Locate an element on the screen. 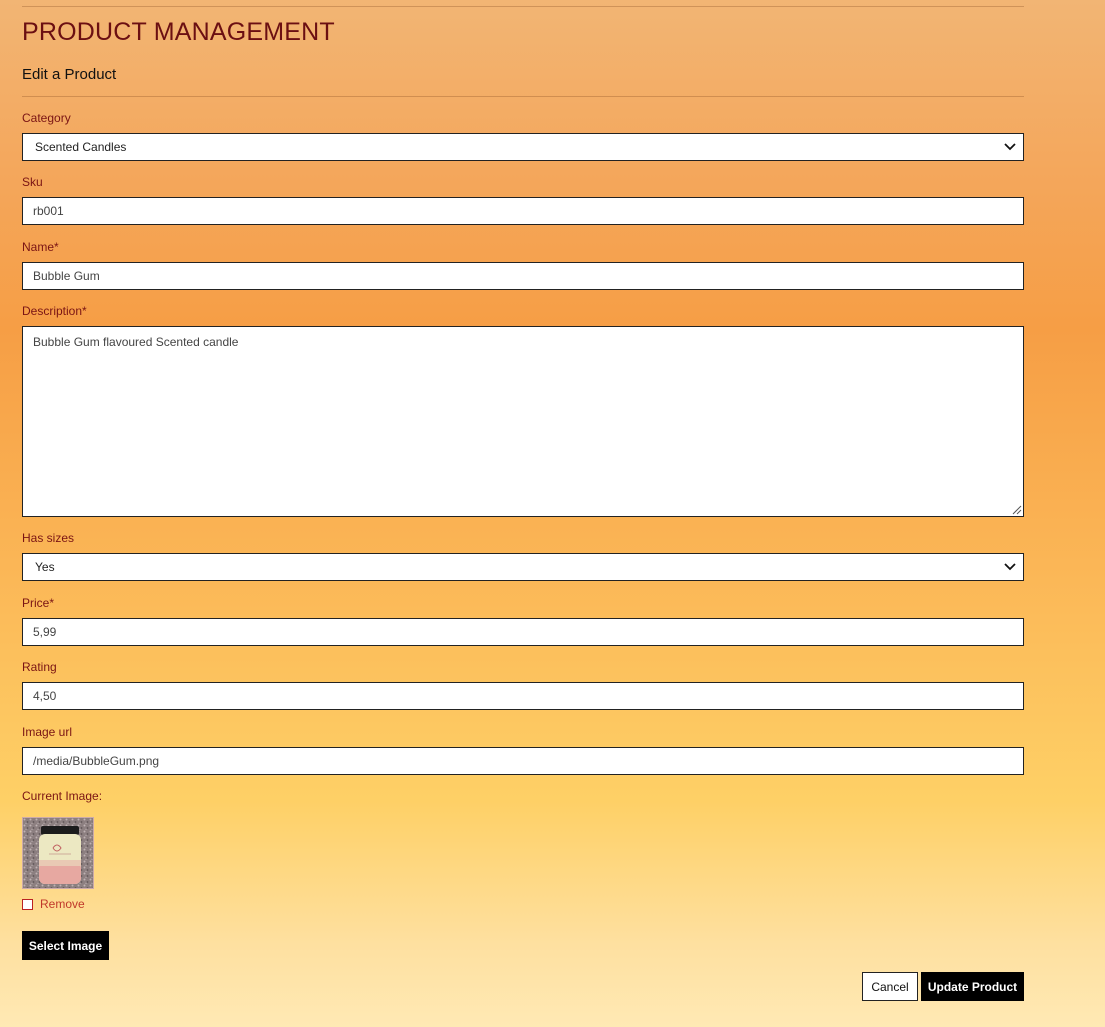 This screenshot has width=1105, height=1027. rating-input: 4,50 is located at coordinates (523, 696).